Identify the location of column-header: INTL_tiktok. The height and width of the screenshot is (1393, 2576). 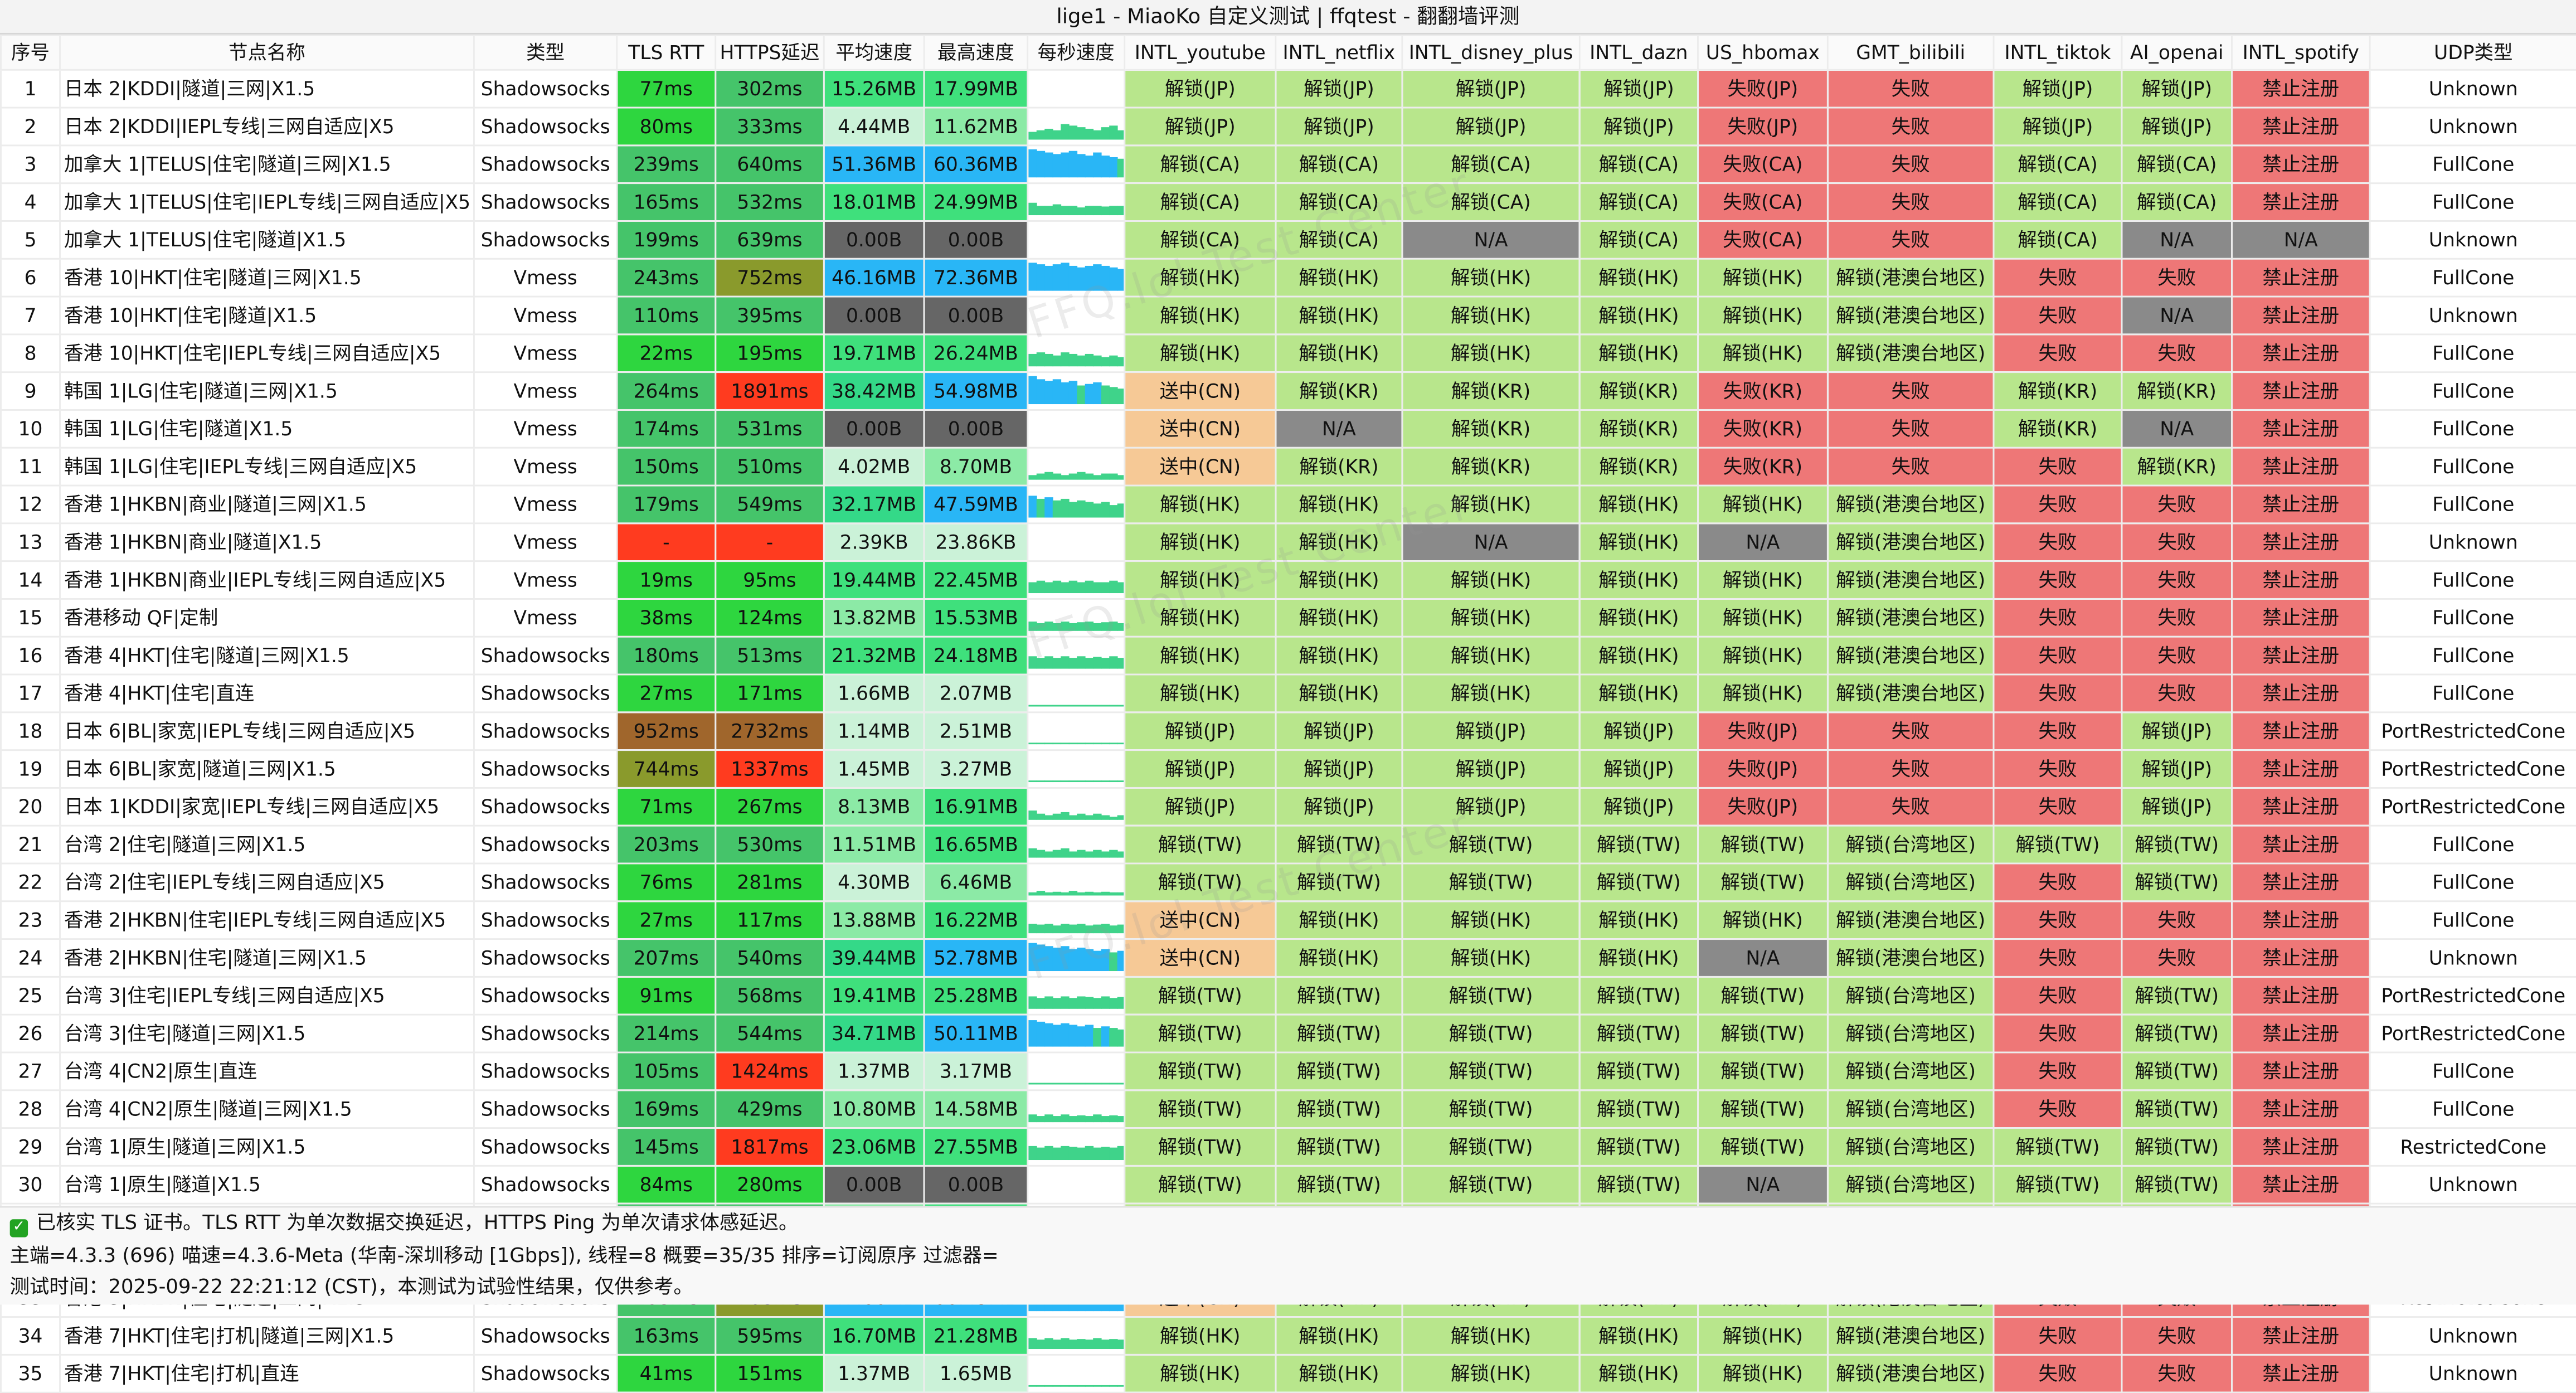
(2057, 52).